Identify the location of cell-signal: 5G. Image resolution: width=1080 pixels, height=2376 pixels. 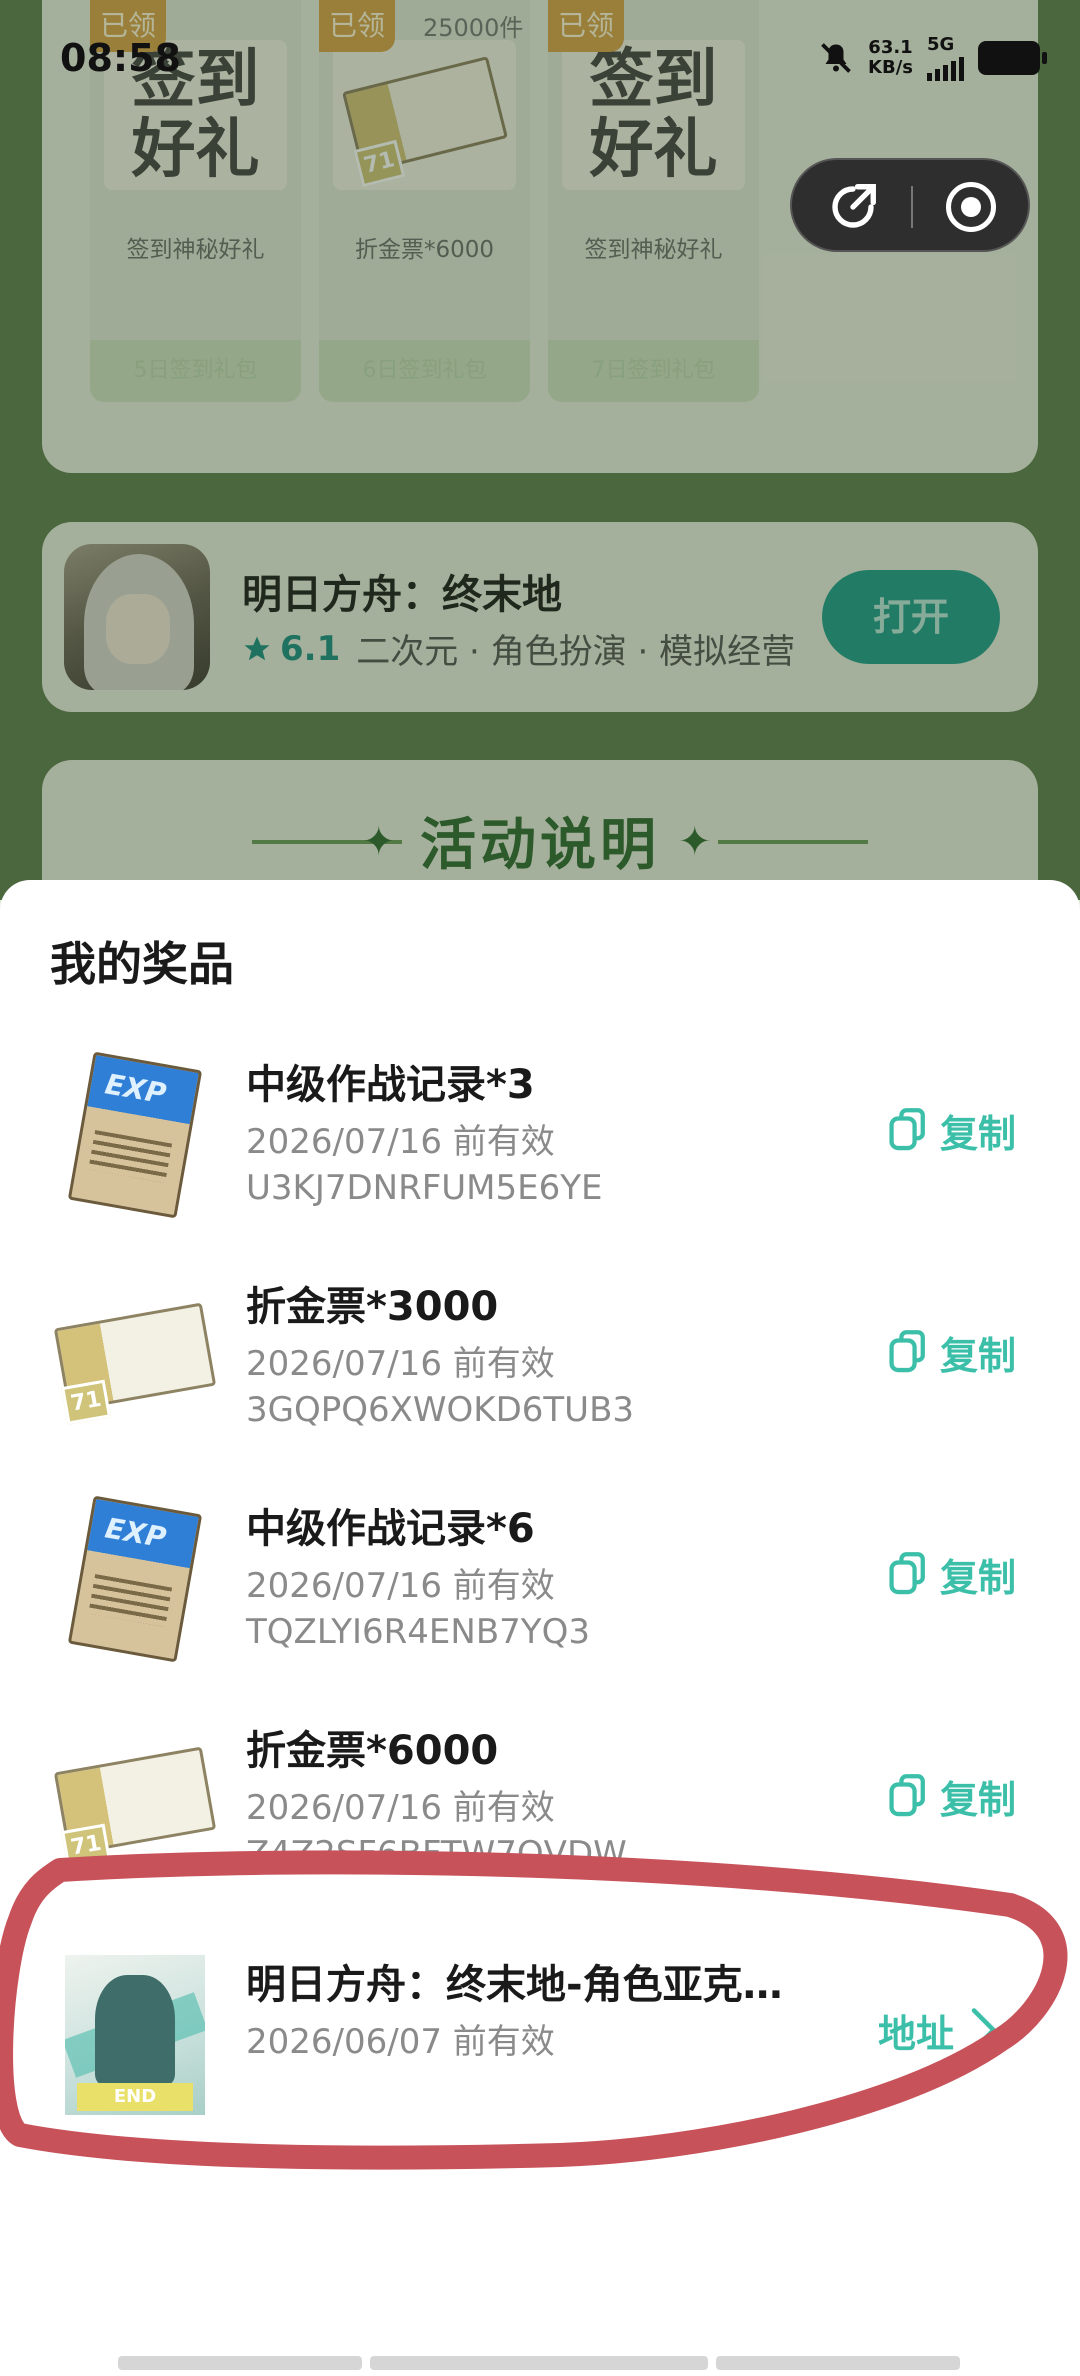
(945, 57).